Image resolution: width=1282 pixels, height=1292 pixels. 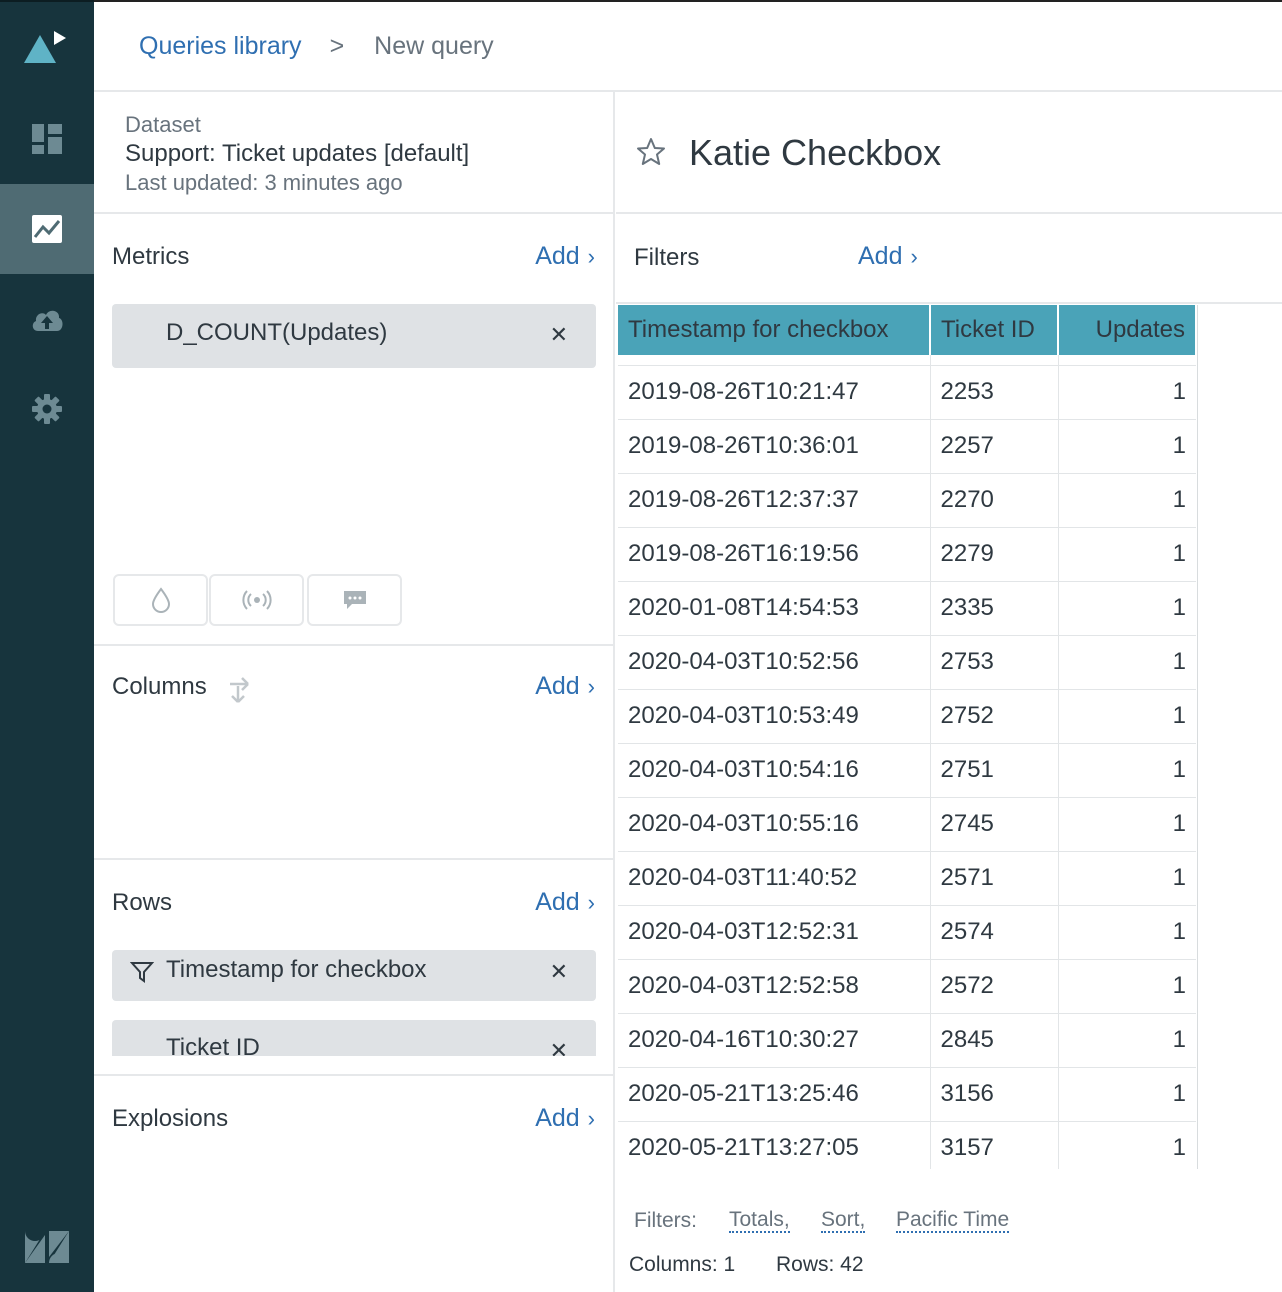 What do you see at coordinates (264, 182) in the screenshot?
I see `dataset-updated: Last updated: 3 minutes ago` at bounding box center [264, 182].